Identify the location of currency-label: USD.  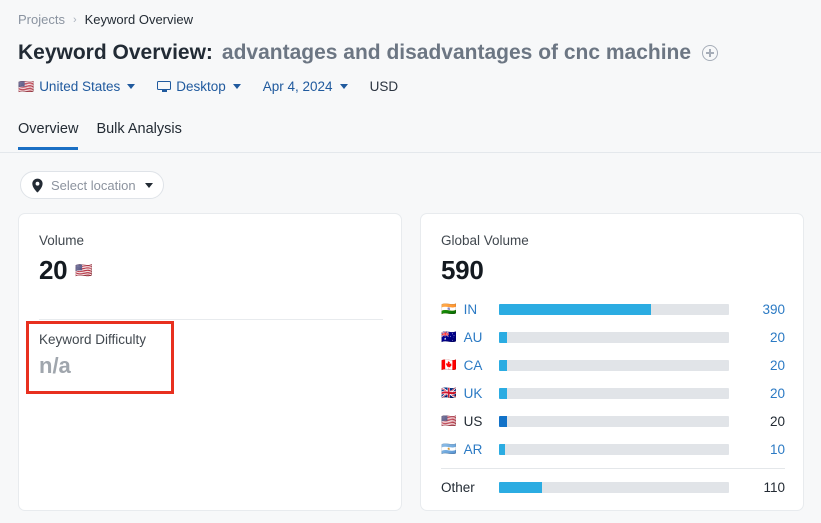
(384, 86).